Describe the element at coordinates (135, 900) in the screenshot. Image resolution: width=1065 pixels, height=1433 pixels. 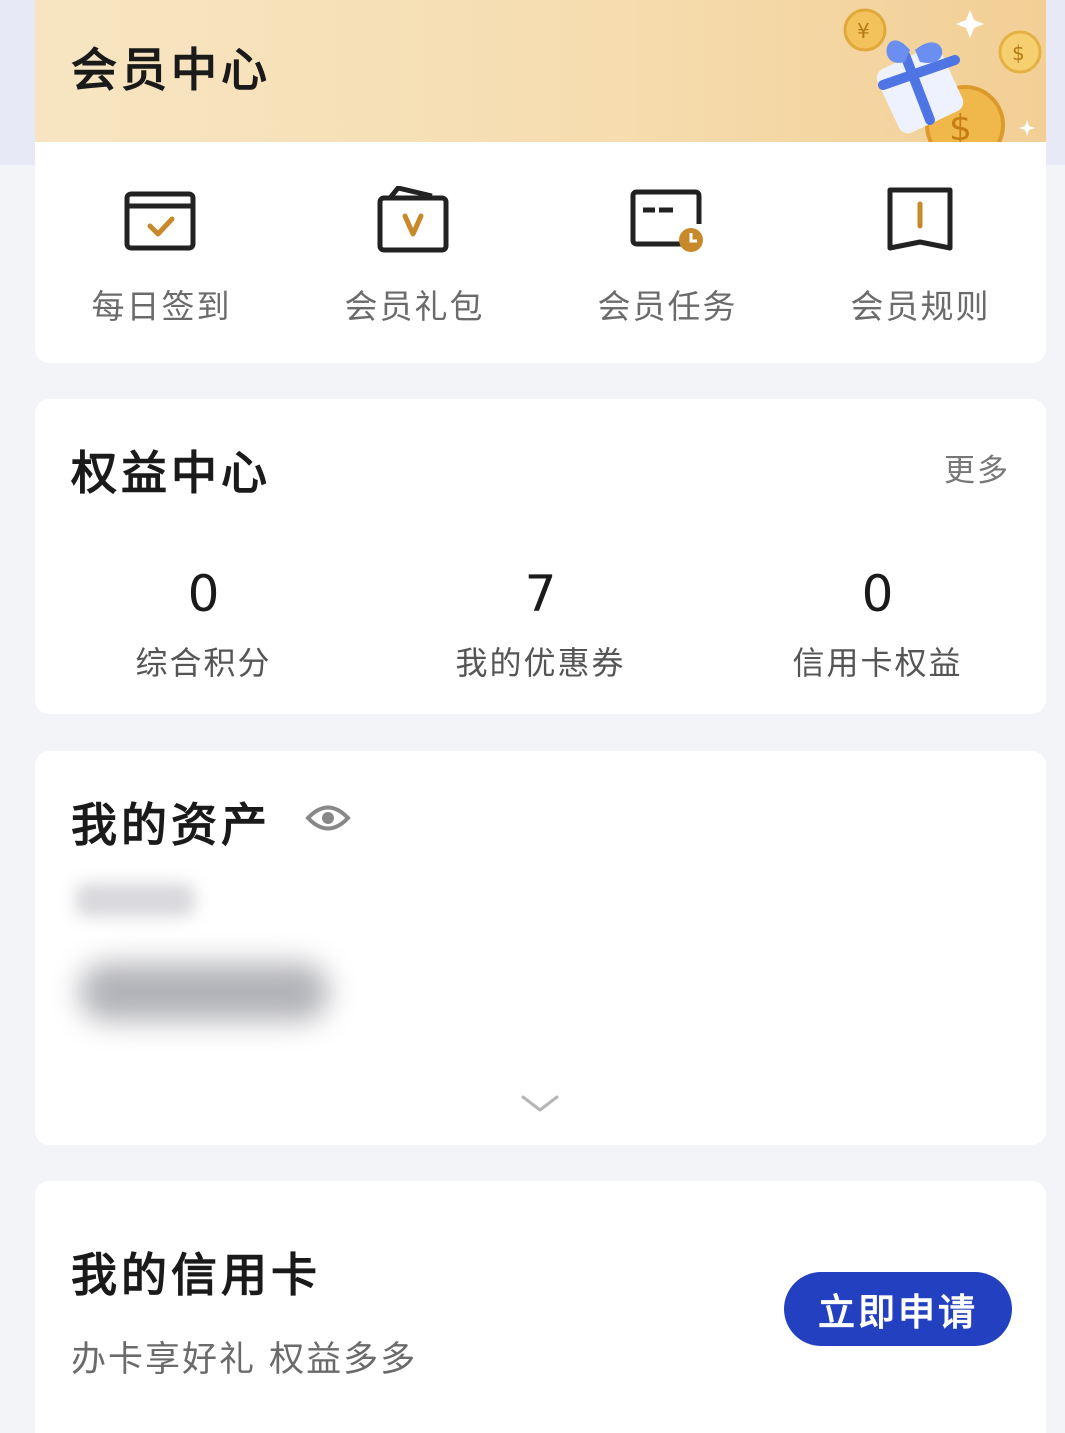
I see `total-assets-label-blurred` at that location.